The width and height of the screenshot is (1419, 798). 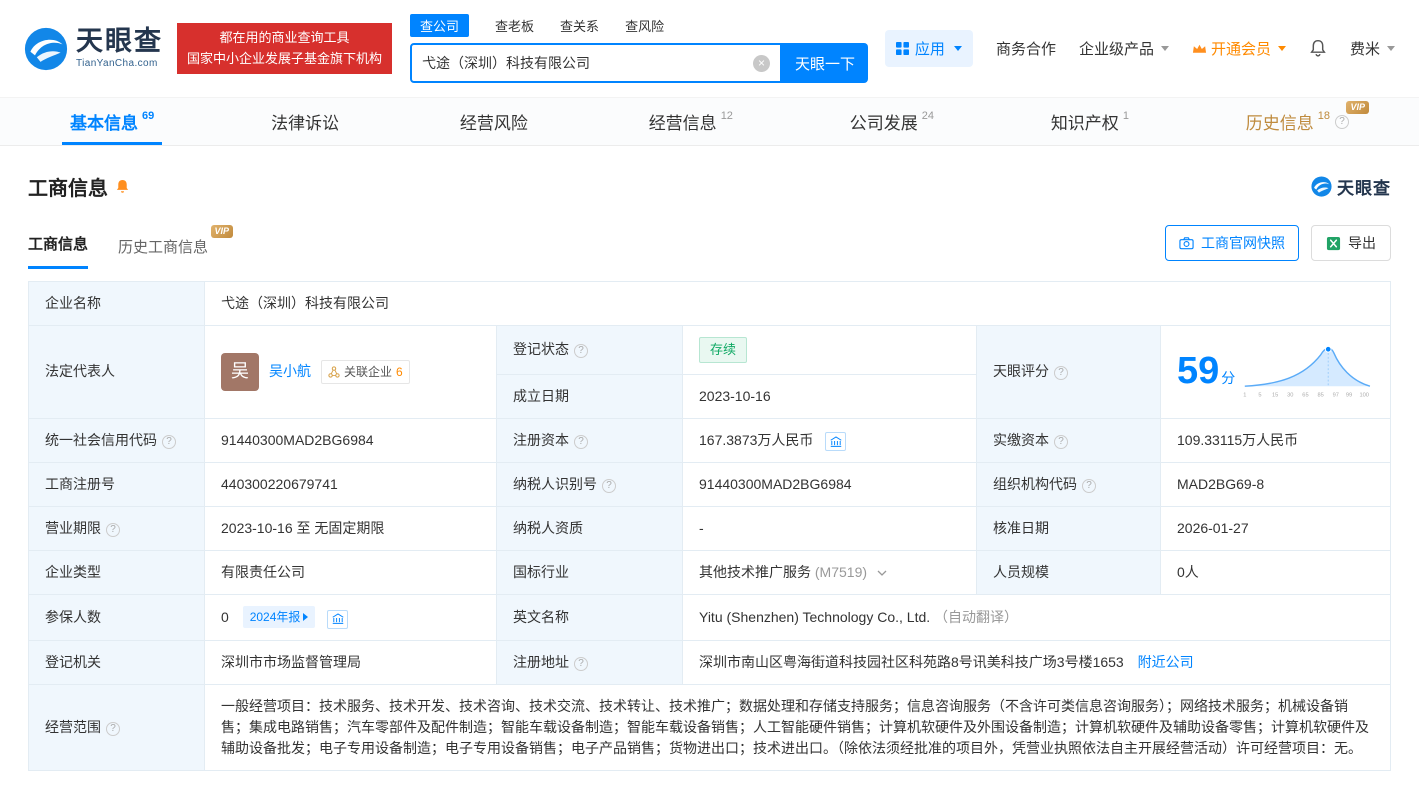 I want to click on slogan-banner: 都在用的商业查询工具 国家中小企业发展子基金旗下机构, so click(x=285, y=48).